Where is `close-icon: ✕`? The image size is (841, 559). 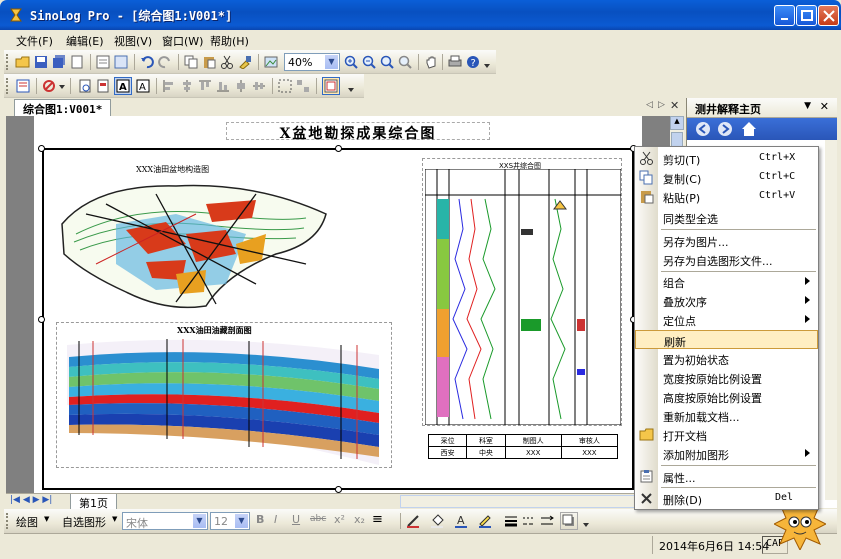 close-icon: ✕ is located at coordinates (824, 106).